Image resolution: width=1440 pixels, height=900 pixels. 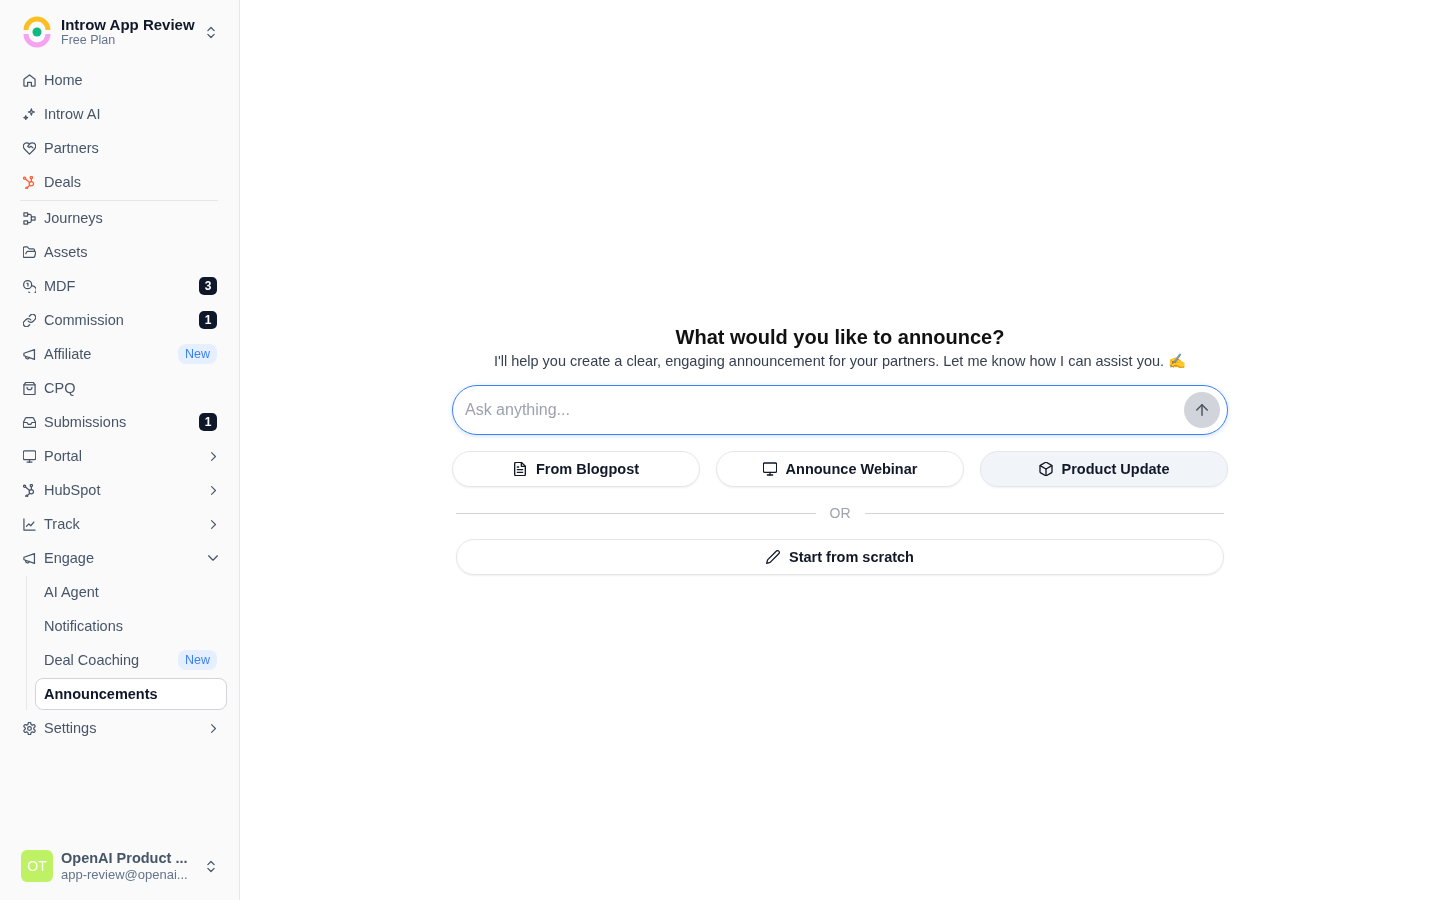 I want to click on nav-item: Engage, so click(x=119, y=558).